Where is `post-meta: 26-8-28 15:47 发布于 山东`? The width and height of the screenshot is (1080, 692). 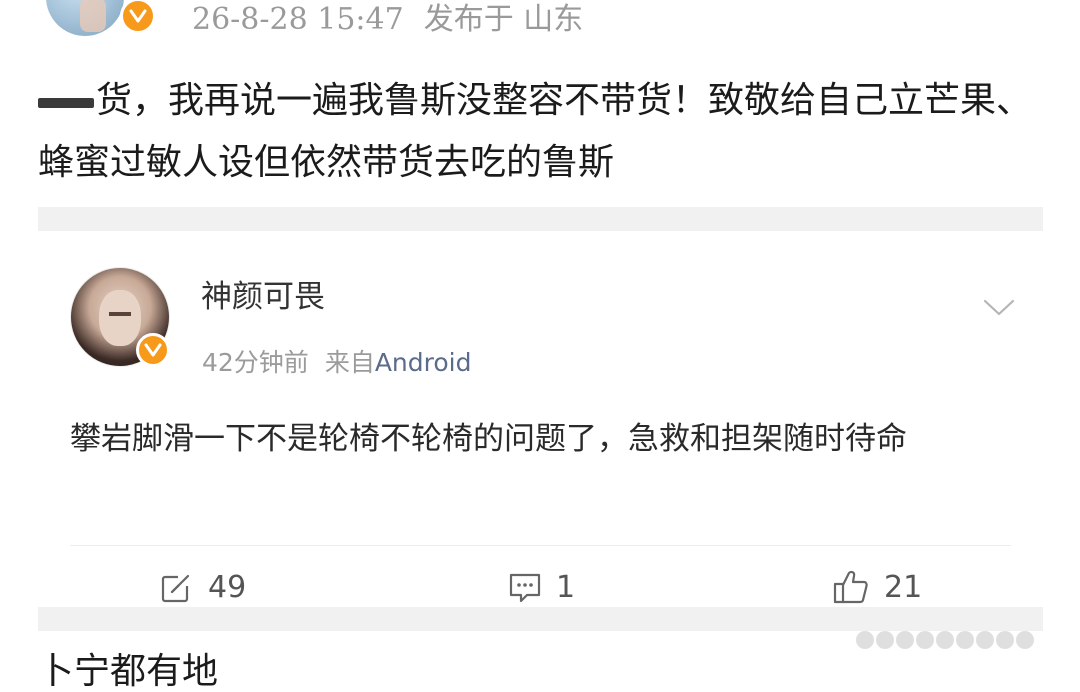 post-meta: 26-8-28 15:47 发布于 山东 is located at coordinates (387, 20).